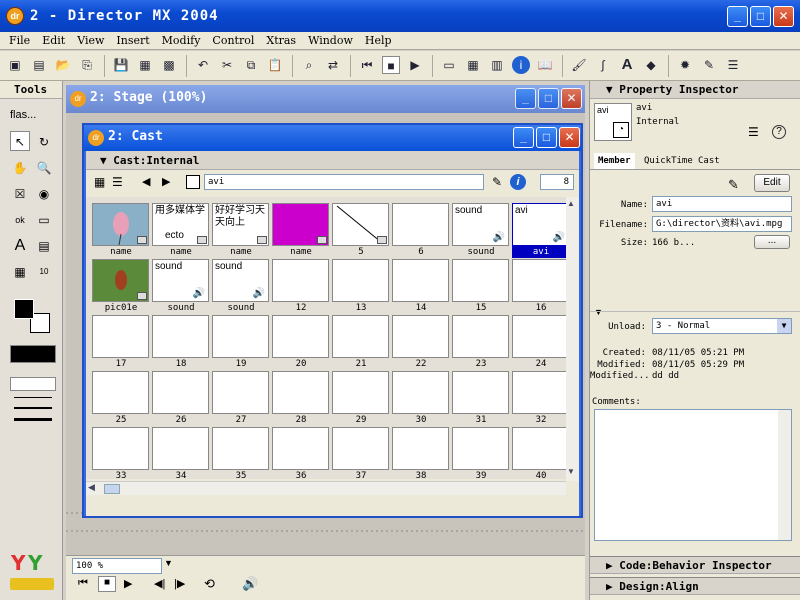 The height and width of the screenshot is (600, 800). Describe the element at coordinates (325, 99) in the screenshot. I see `stage-window-titlebar: dr 2: Stage (100%) _ □ ✕` at that location.